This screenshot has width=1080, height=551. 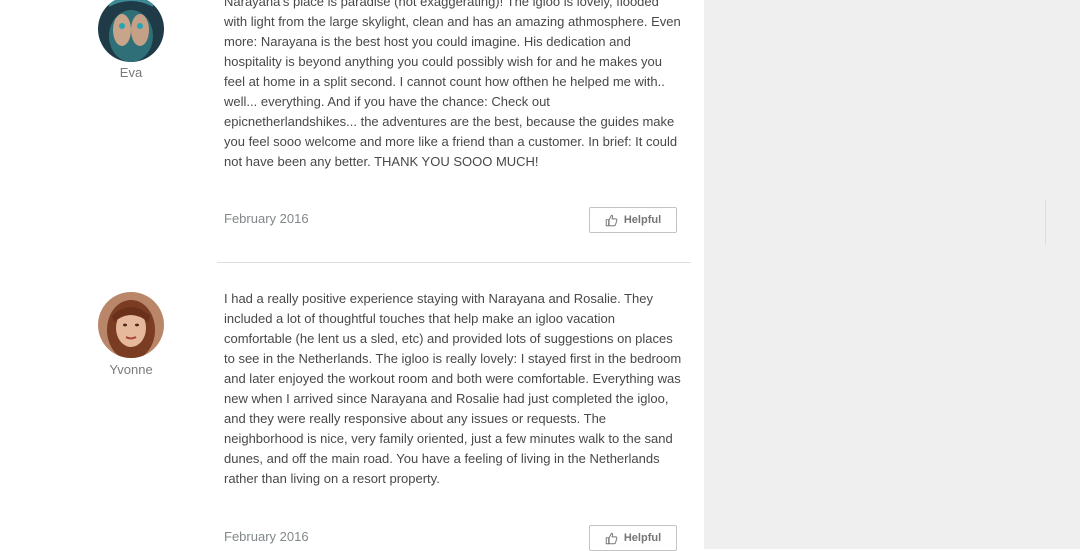 What do you see at coordinates (131, 369) in the screenshot?
I see `reviewer-name: Yvonne` at bounding box center [131, 369].